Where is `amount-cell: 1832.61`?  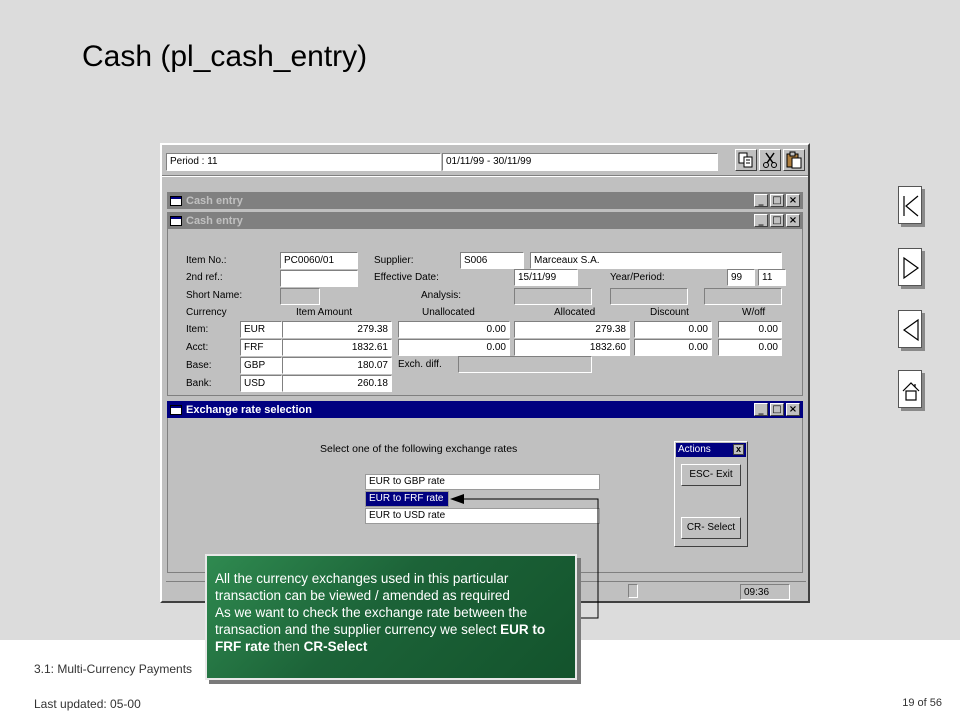
amount-cell: 1832.61 is located at coordinates (337, 347).